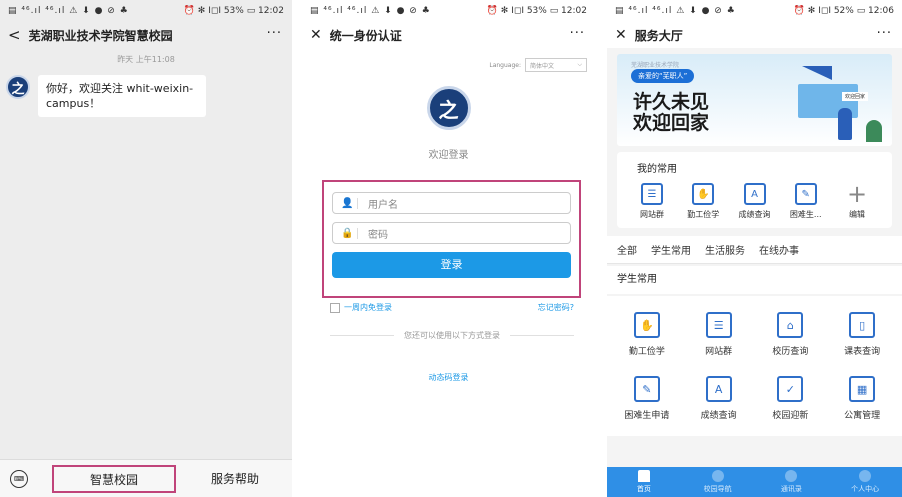  I want to click on login-header: ✕ 统一身份认证 ···, so click(448, 35).